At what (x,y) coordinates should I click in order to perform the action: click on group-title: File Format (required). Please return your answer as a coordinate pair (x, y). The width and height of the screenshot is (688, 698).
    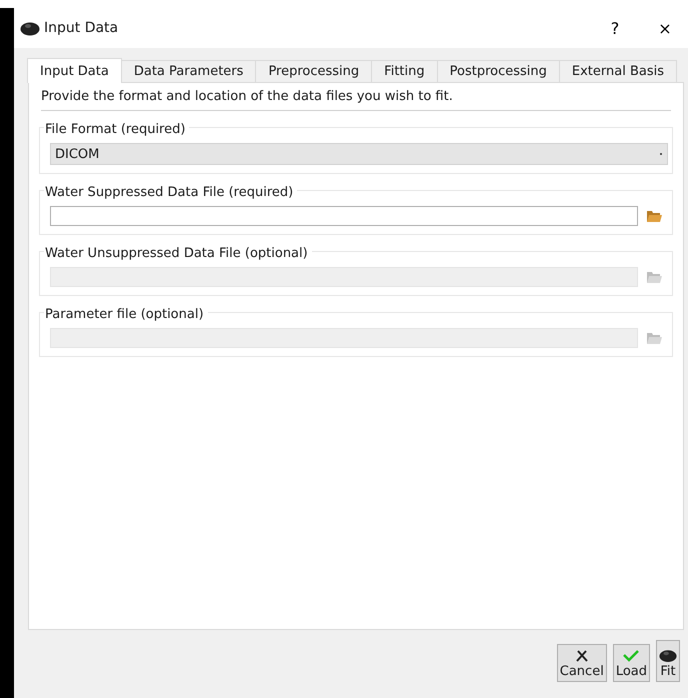
    Looking at the image, I should click on (117, 129).